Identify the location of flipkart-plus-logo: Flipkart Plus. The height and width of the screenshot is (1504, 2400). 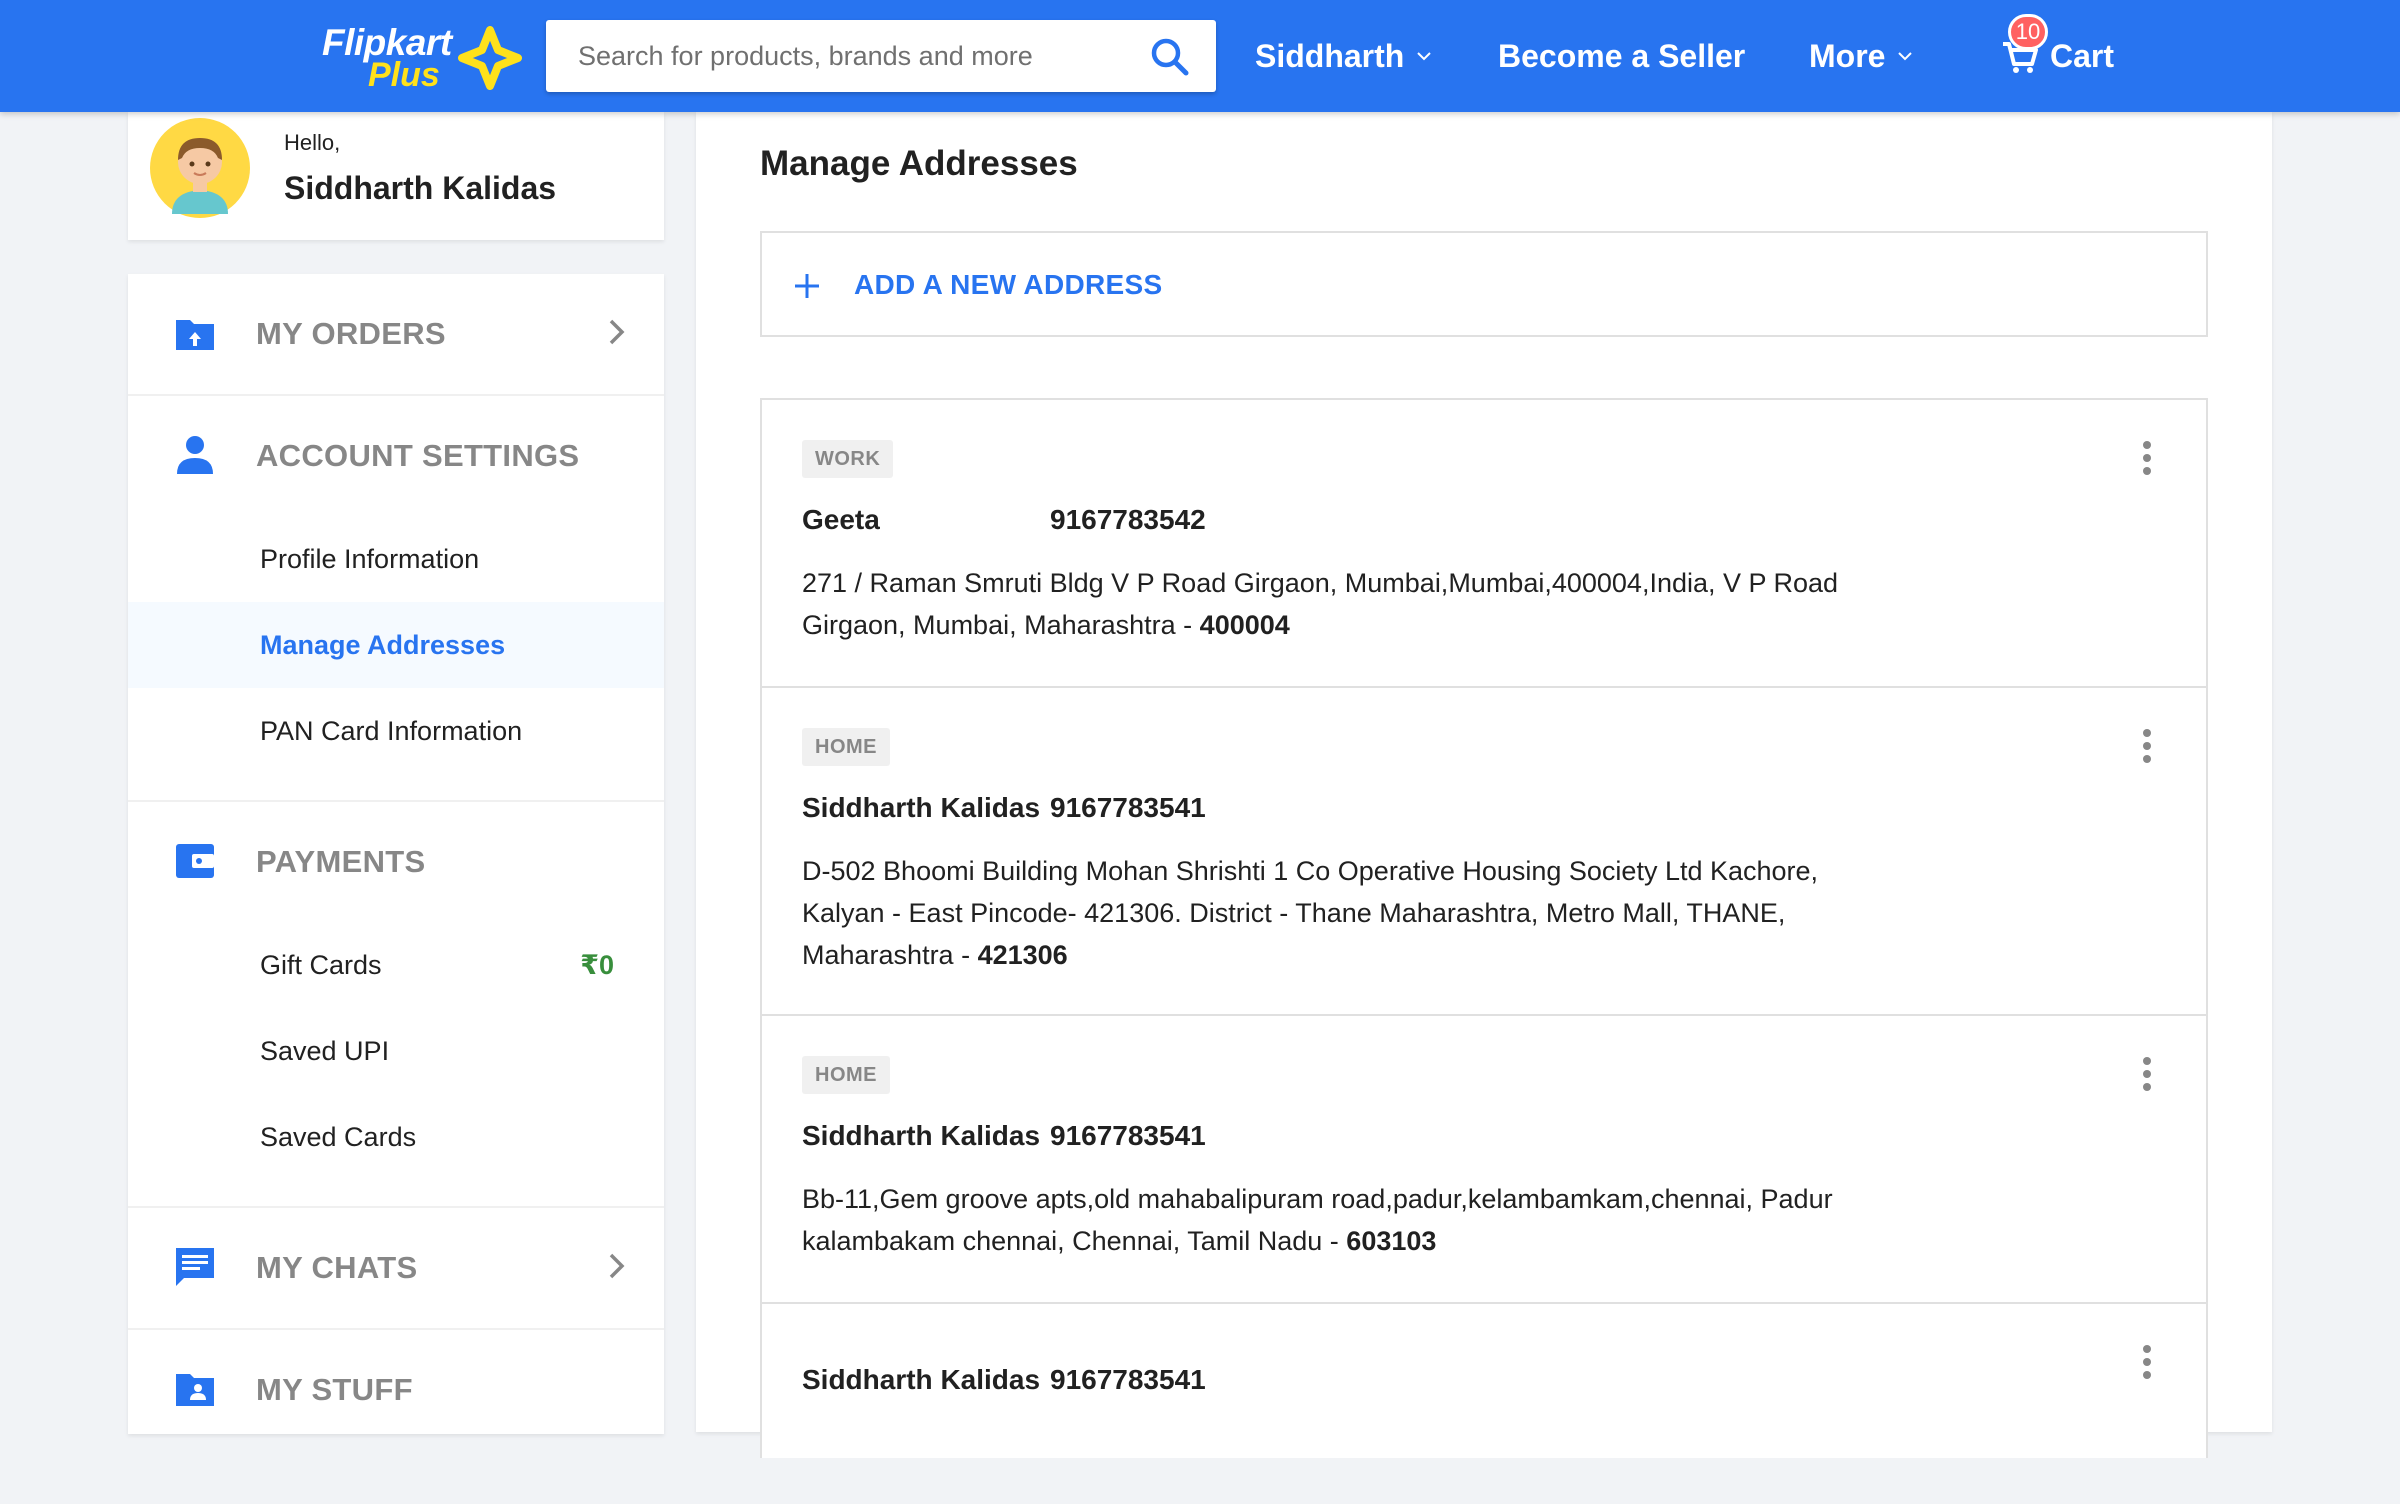
(423, 57).